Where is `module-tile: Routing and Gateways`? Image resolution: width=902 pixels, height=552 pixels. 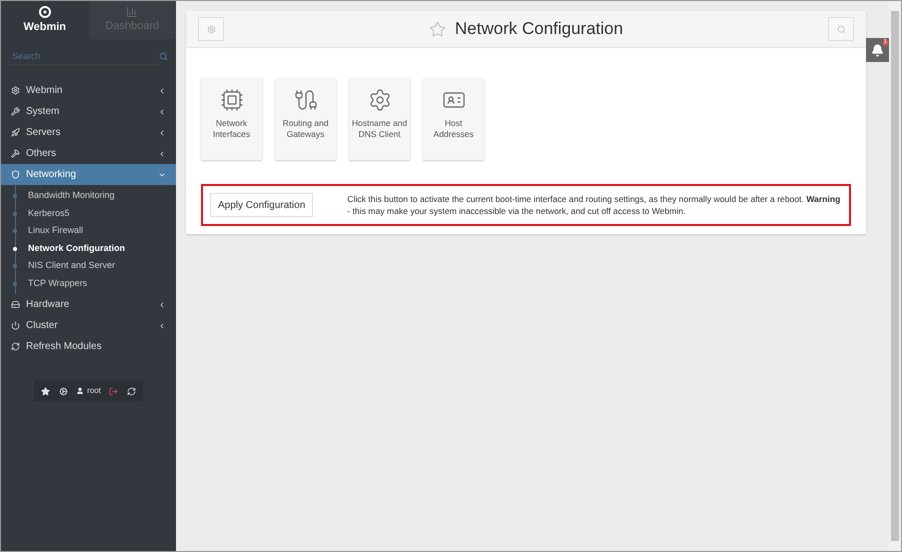
module-tile: Routing and Gateways is located at coordinates (305, 119).